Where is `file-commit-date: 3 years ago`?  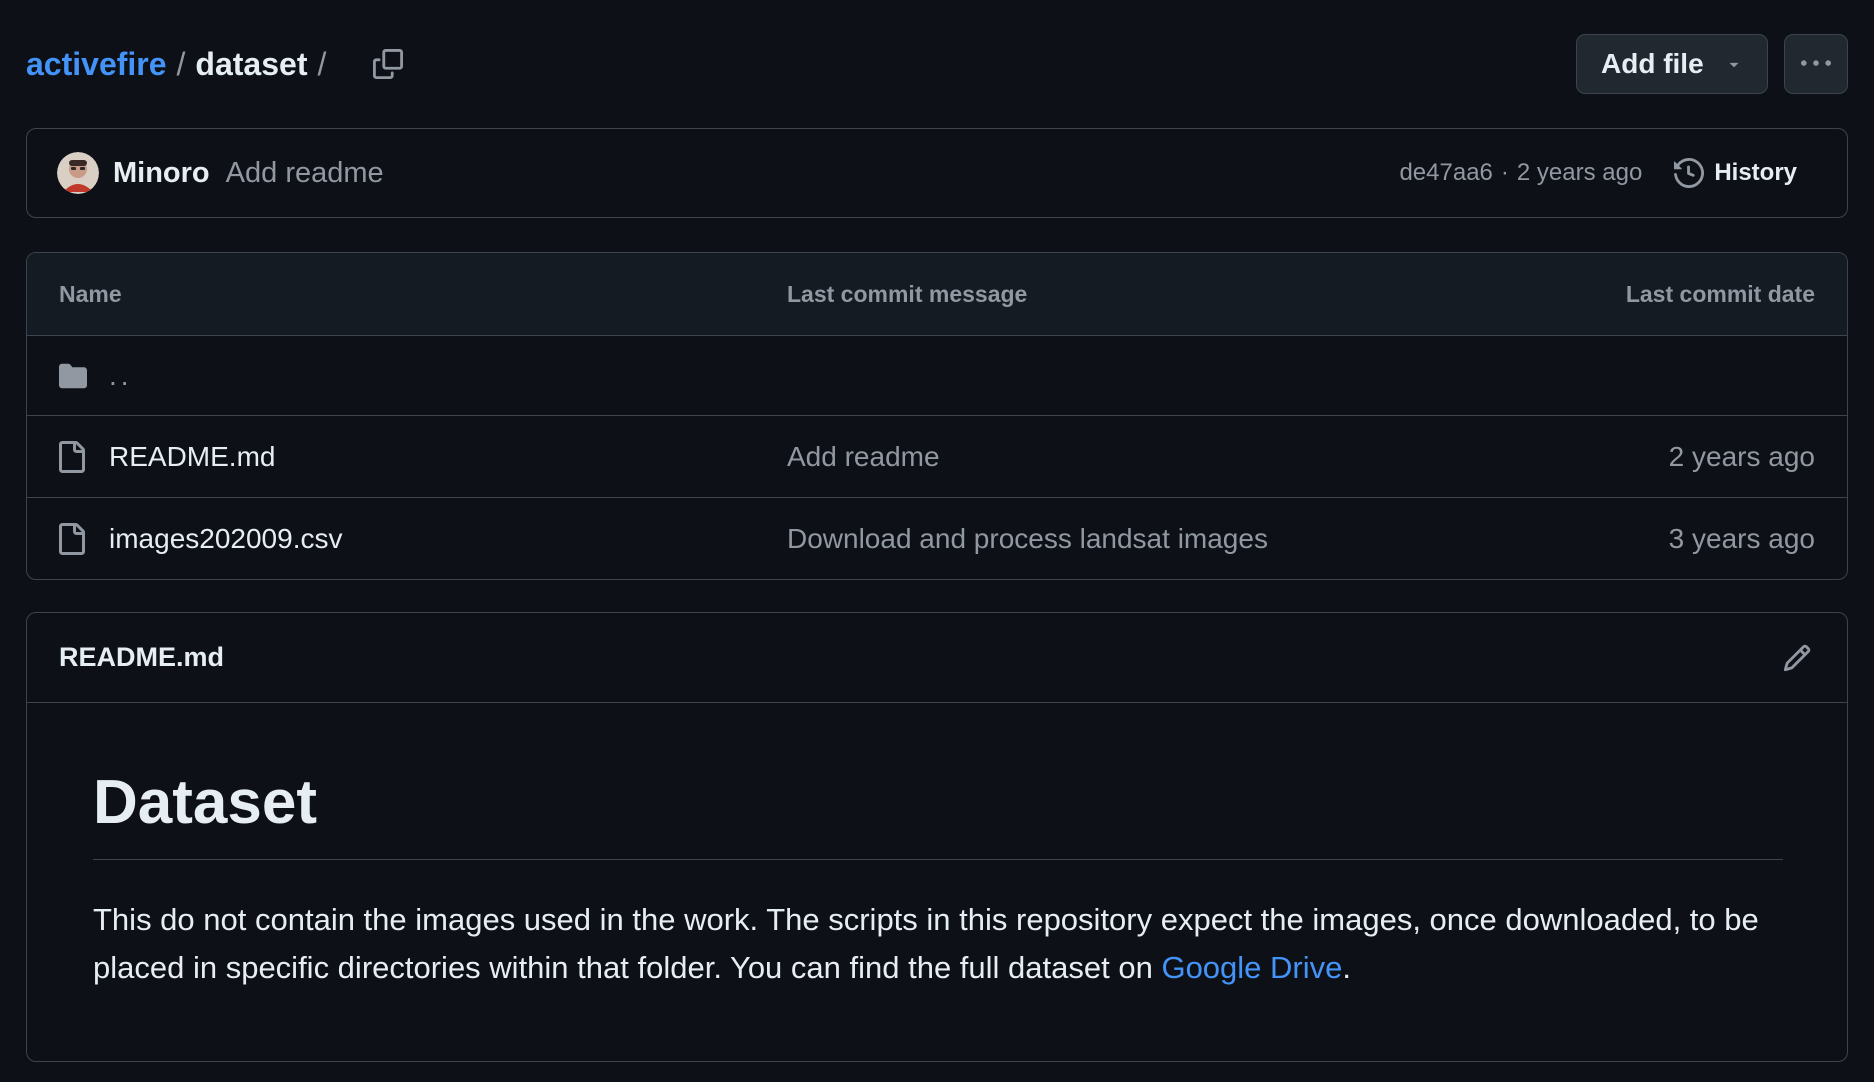
file-commit-date: 3 years ago is located at coordinates (1741, 538).